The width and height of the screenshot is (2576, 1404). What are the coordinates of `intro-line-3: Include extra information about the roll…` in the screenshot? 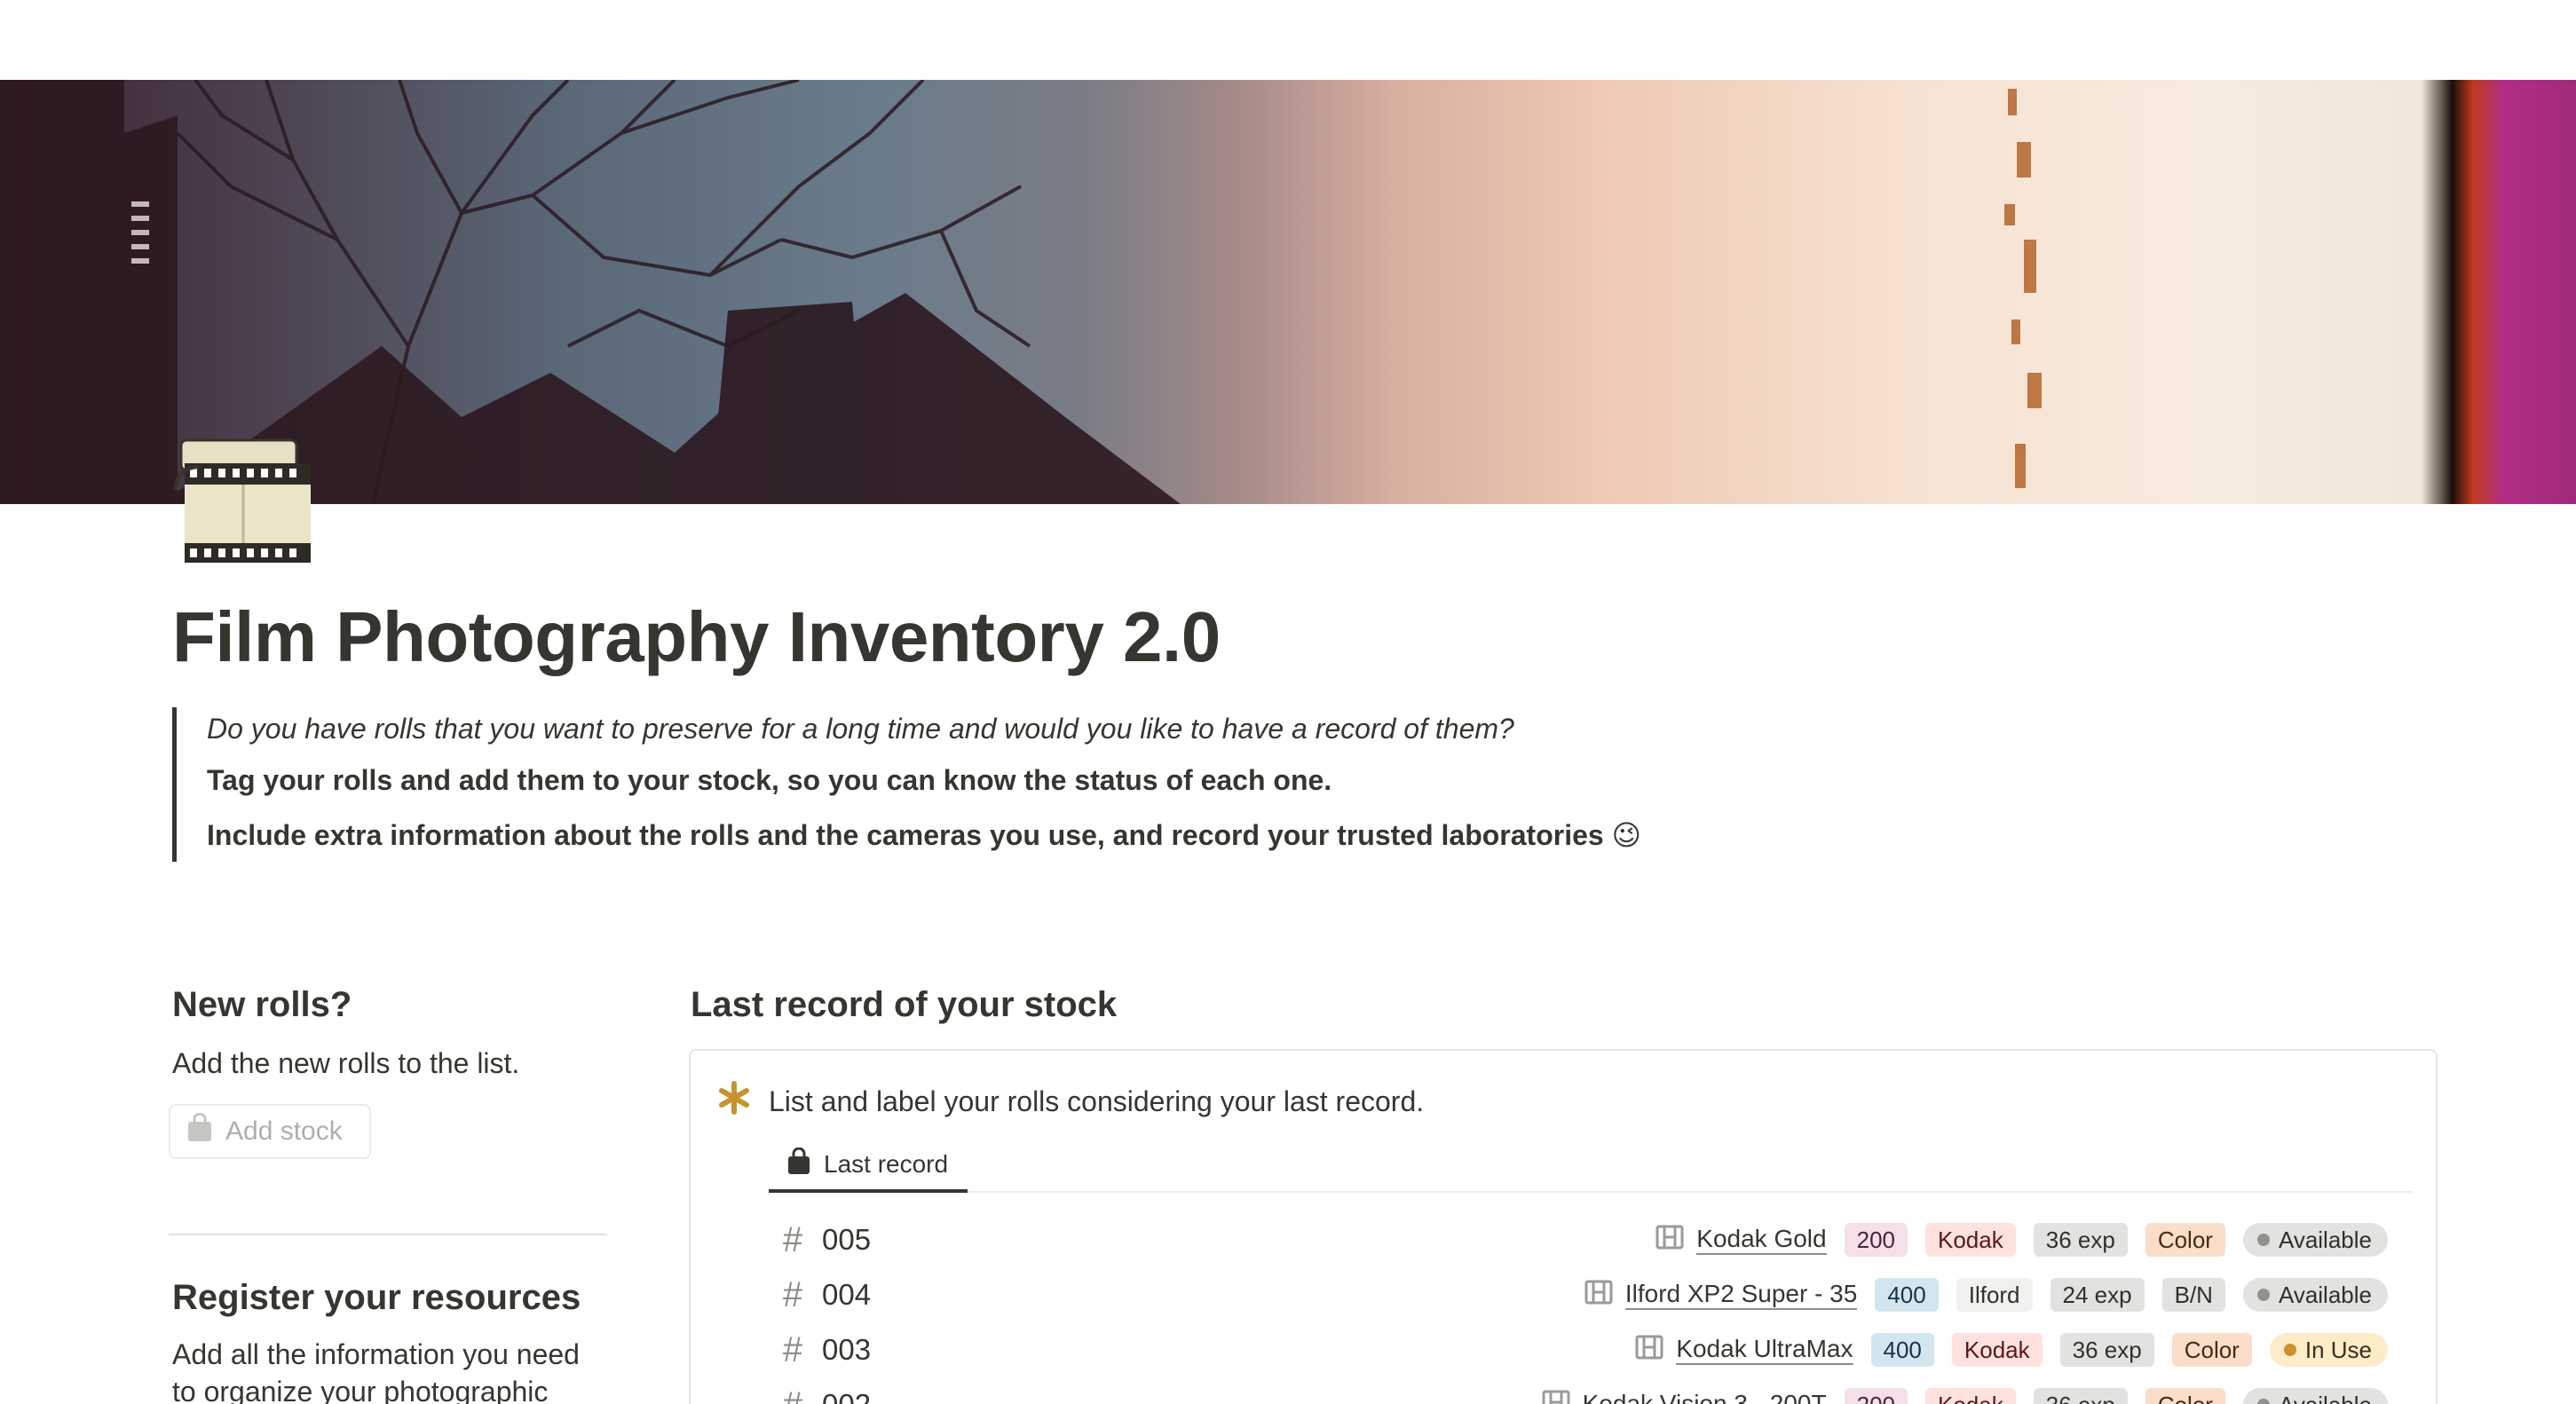 It's located at (924, 835).